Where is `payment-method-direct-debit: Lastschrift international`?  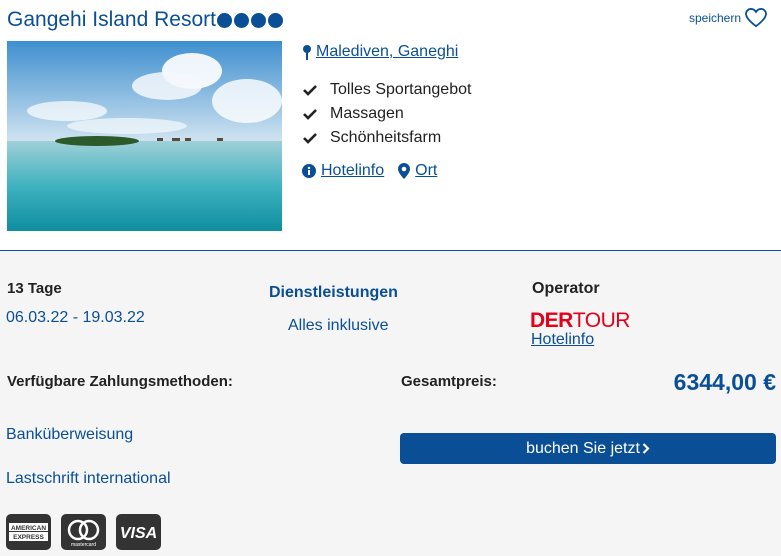 payment-method-direct-debit: Lastschrift international is located at coordinates (88, 478).